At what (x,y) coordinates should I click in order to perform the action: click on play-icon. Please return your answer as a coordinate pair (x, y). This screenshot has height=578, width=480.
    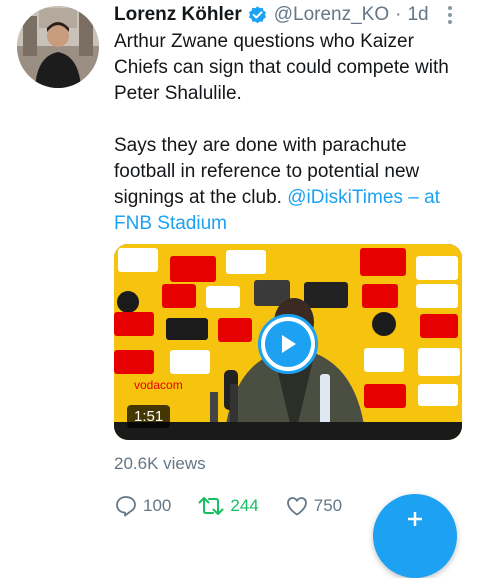
    Looking at the image, I should click on (288, 344).